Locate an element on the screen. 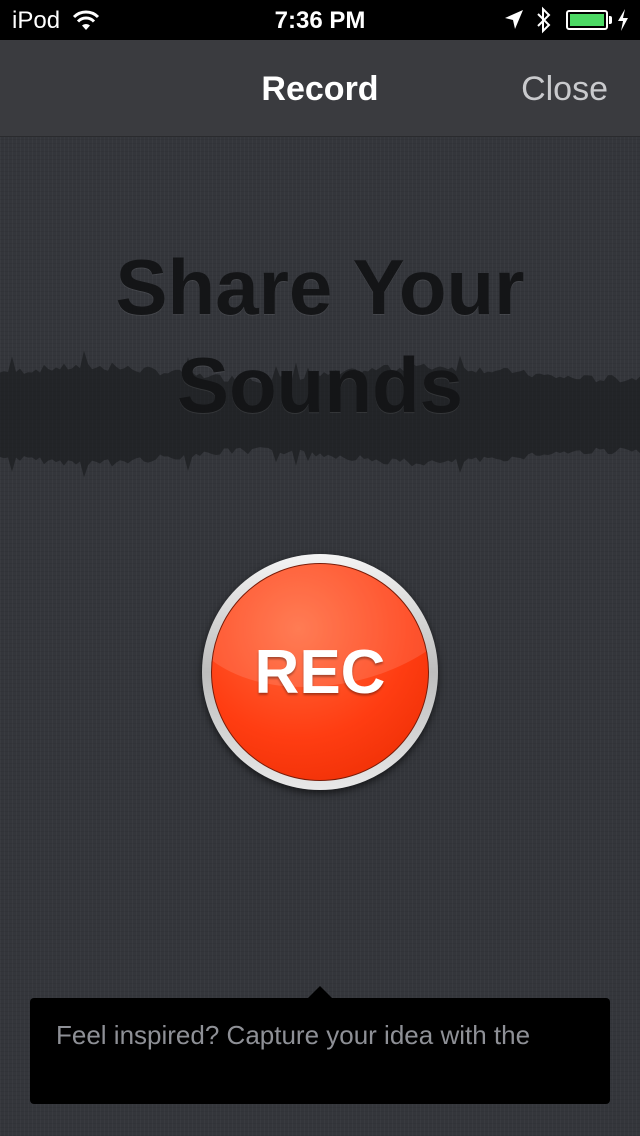  charging-bolt-icon is located at coordinates (623, 20).